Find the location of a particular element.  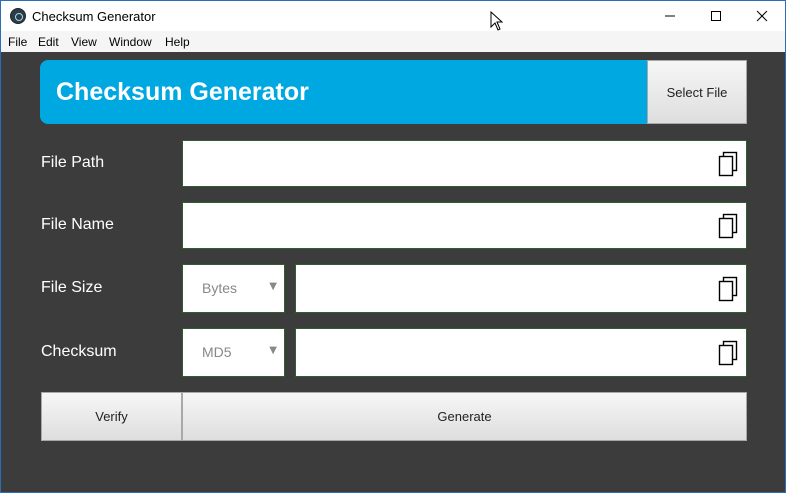

close-button is located at coordinates (762, 16).